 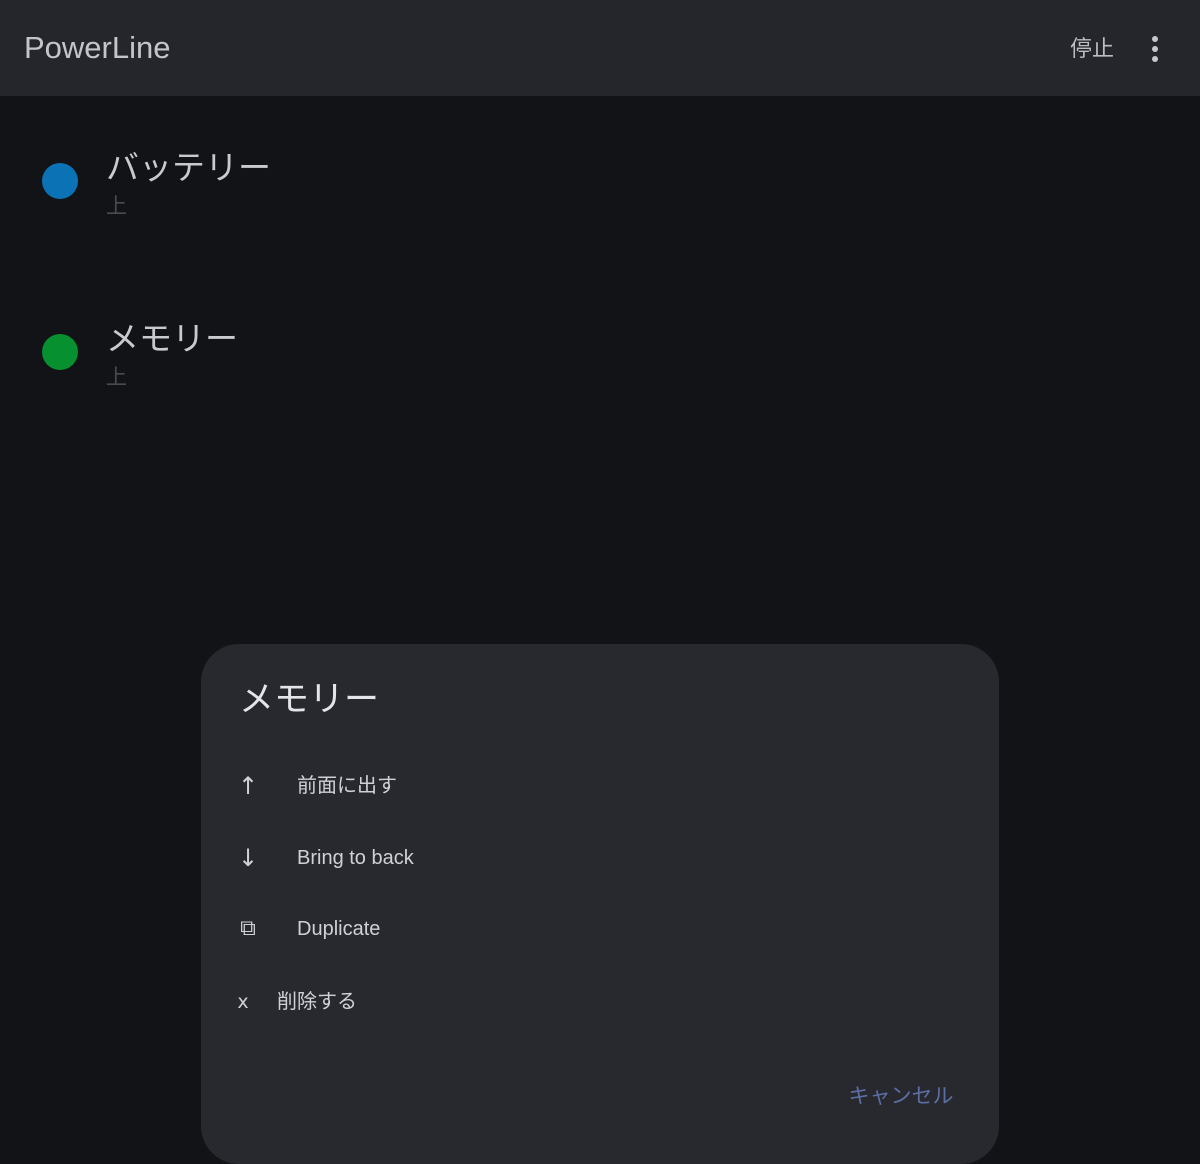 What do you see at coordinates (188, 167) in the screenshot?
I see `item-title: バッテリー` at bounding box center [188, 167].